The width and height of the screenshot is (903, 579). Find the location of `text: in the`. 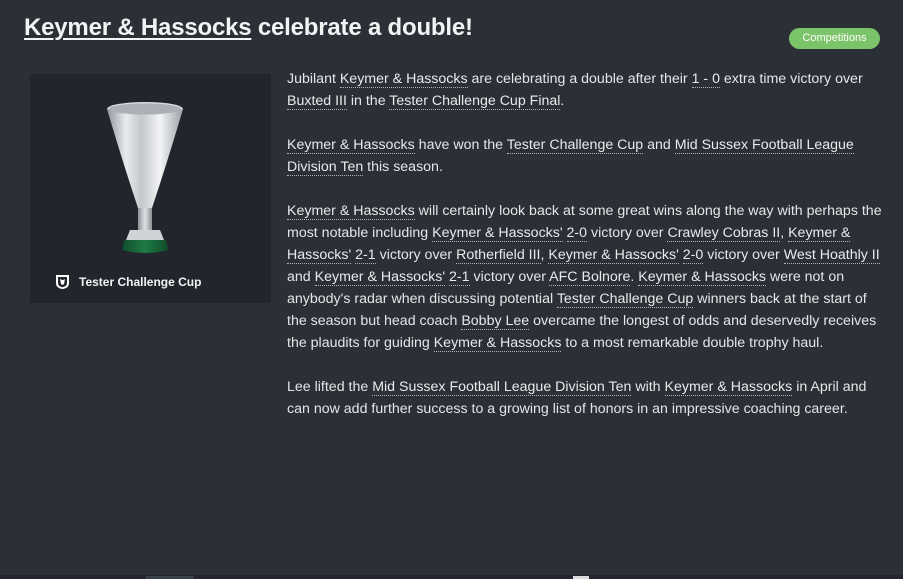

text: in the is located at coordinates (368, 101).